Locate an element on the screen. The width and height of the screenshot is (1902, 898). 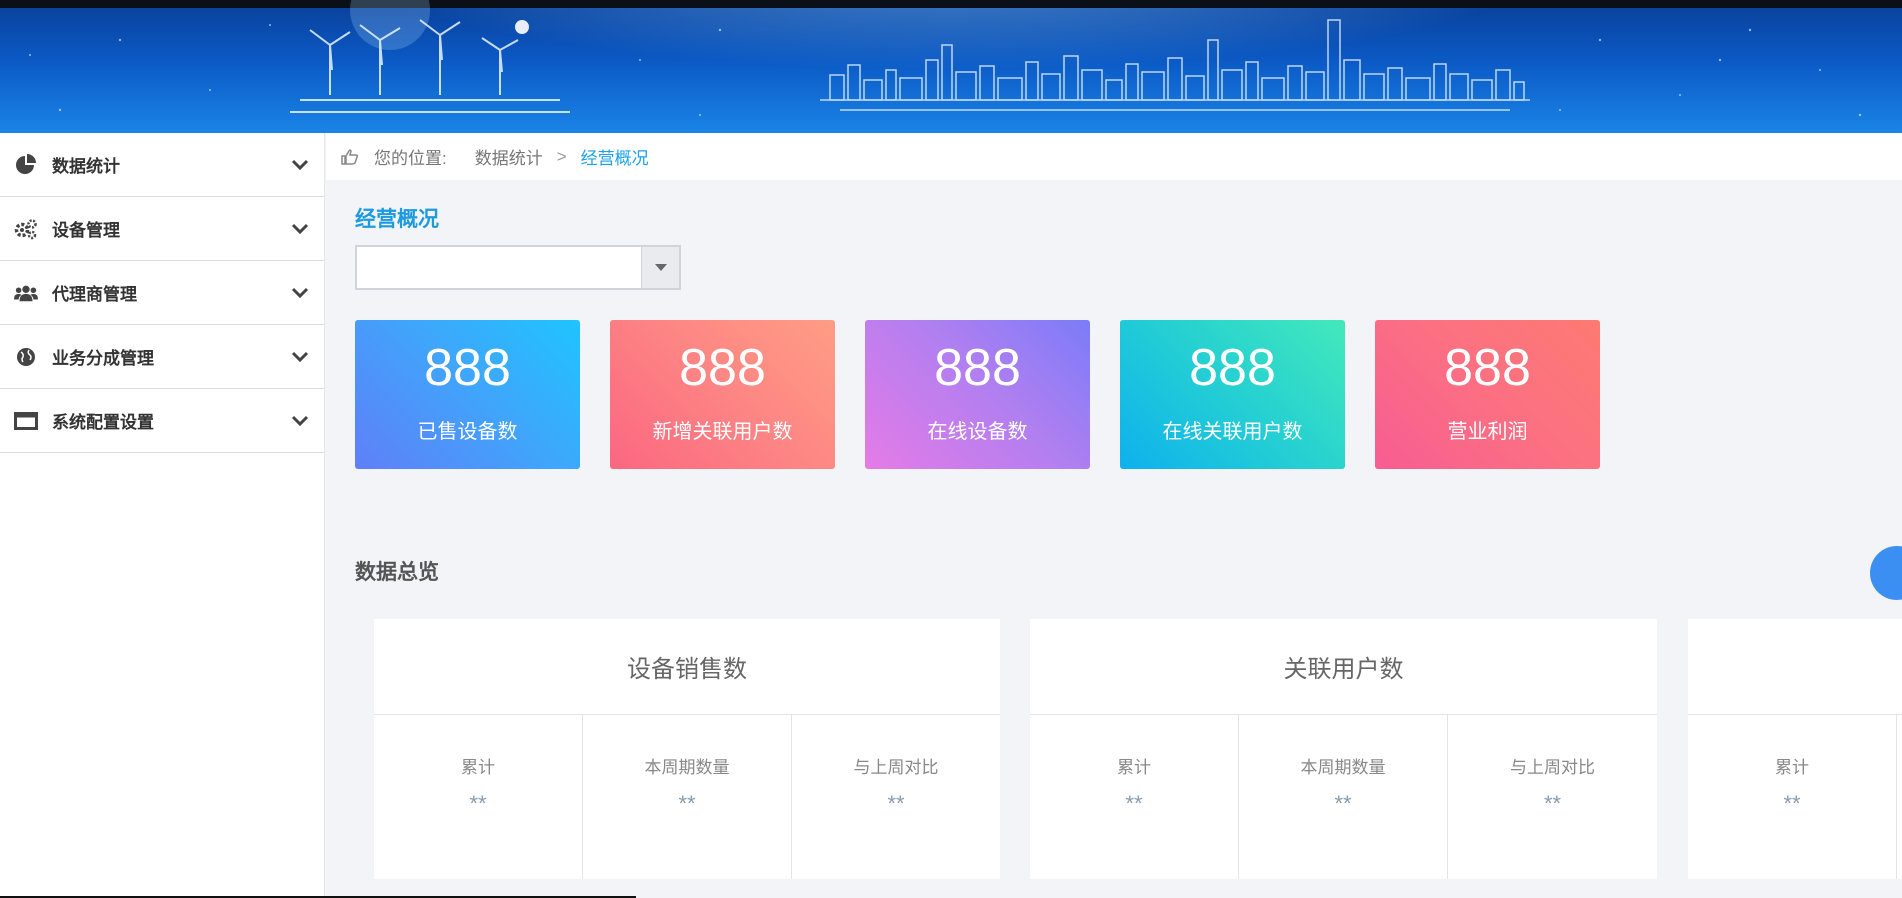
filter-select is located at coordinates (518, 267).